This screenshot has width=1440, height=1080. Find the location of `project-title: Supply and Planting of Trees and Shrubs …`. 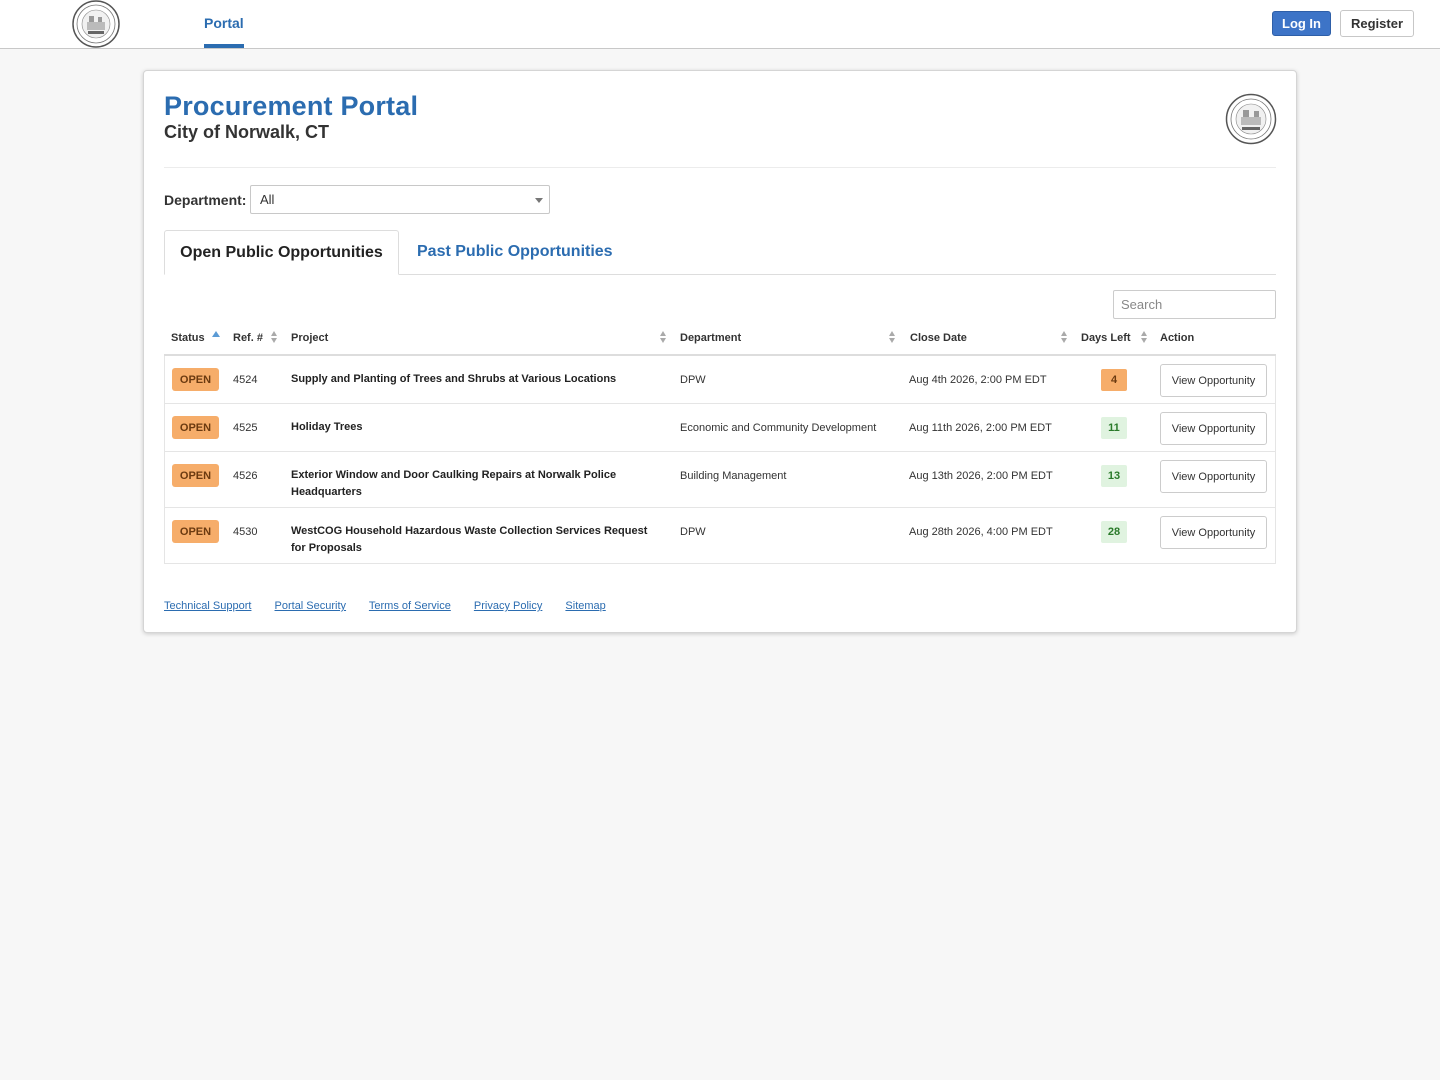

project-title: Supply and Planting of Trees and Shrubs … is located at coordinates (454, 379).